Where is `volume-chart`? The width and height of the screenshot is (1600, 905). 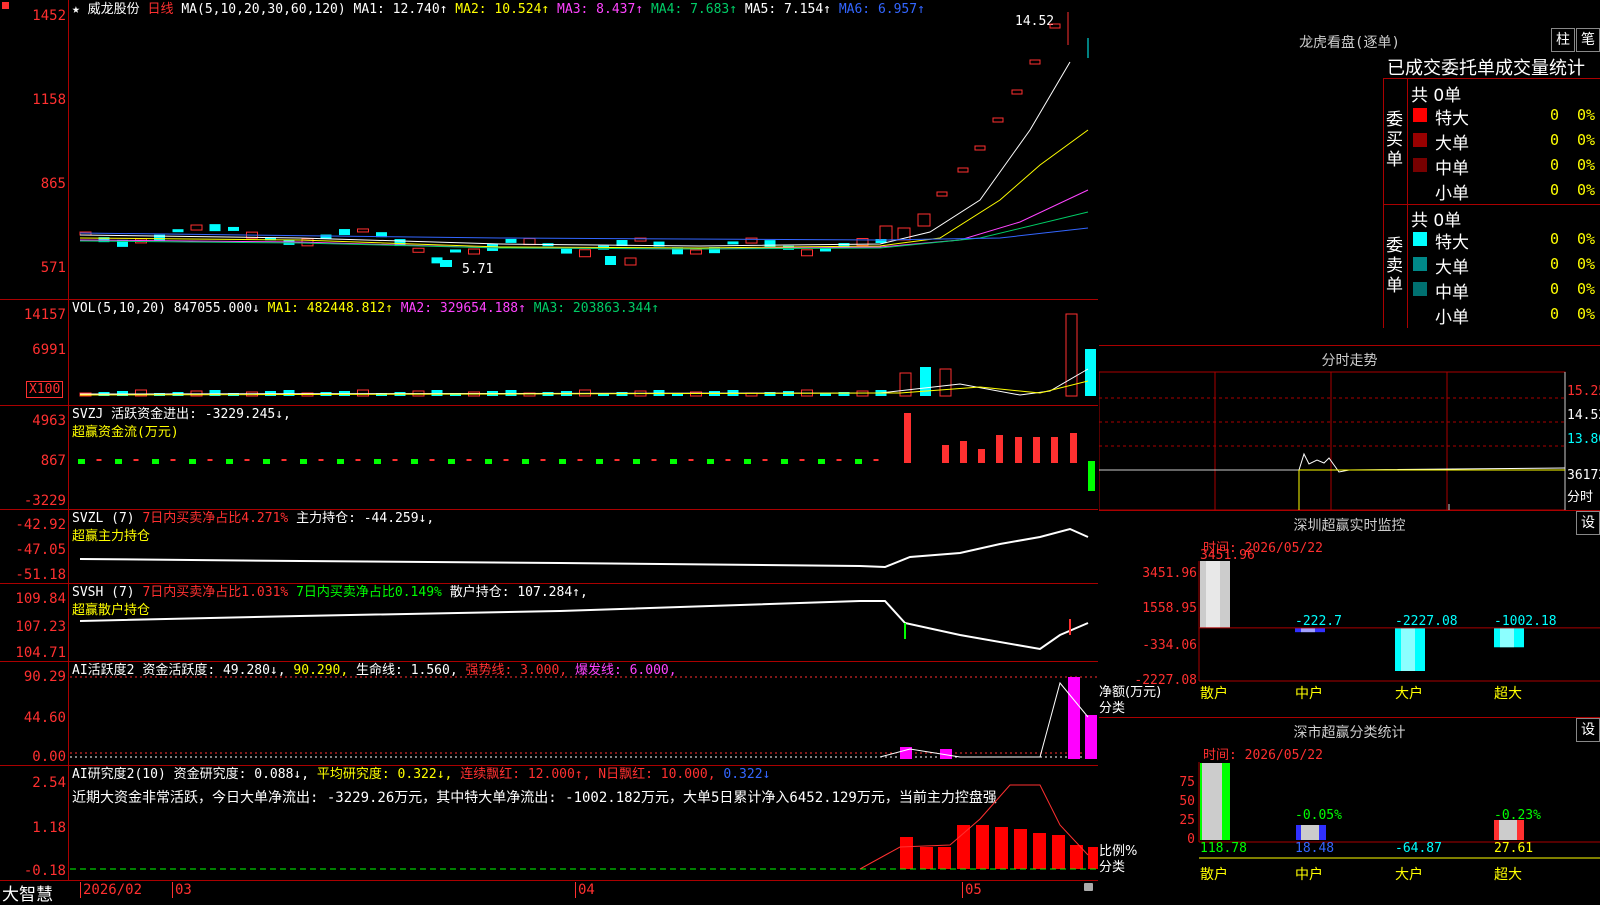 volume-chart is located at coordinates (587, 355).